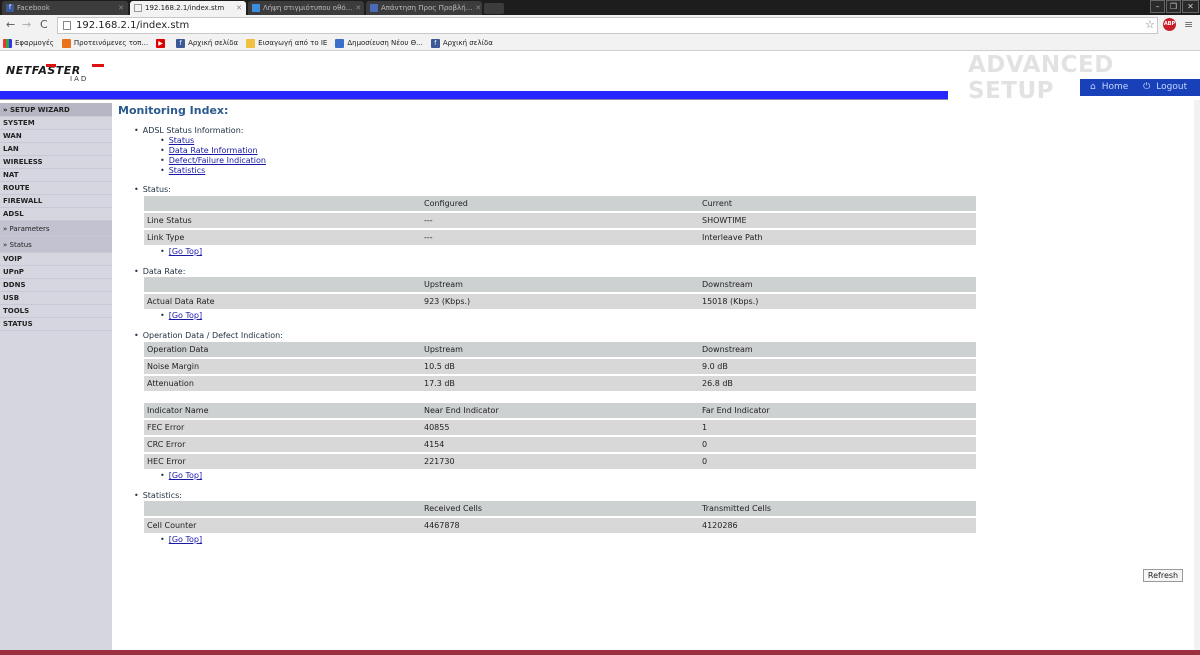 This screenshot has height=655, width=1200. What do you see at coordinates (183, 170) in the screenshot?
I see `link-statistics: Statistics` at bounding box center [183, 170].